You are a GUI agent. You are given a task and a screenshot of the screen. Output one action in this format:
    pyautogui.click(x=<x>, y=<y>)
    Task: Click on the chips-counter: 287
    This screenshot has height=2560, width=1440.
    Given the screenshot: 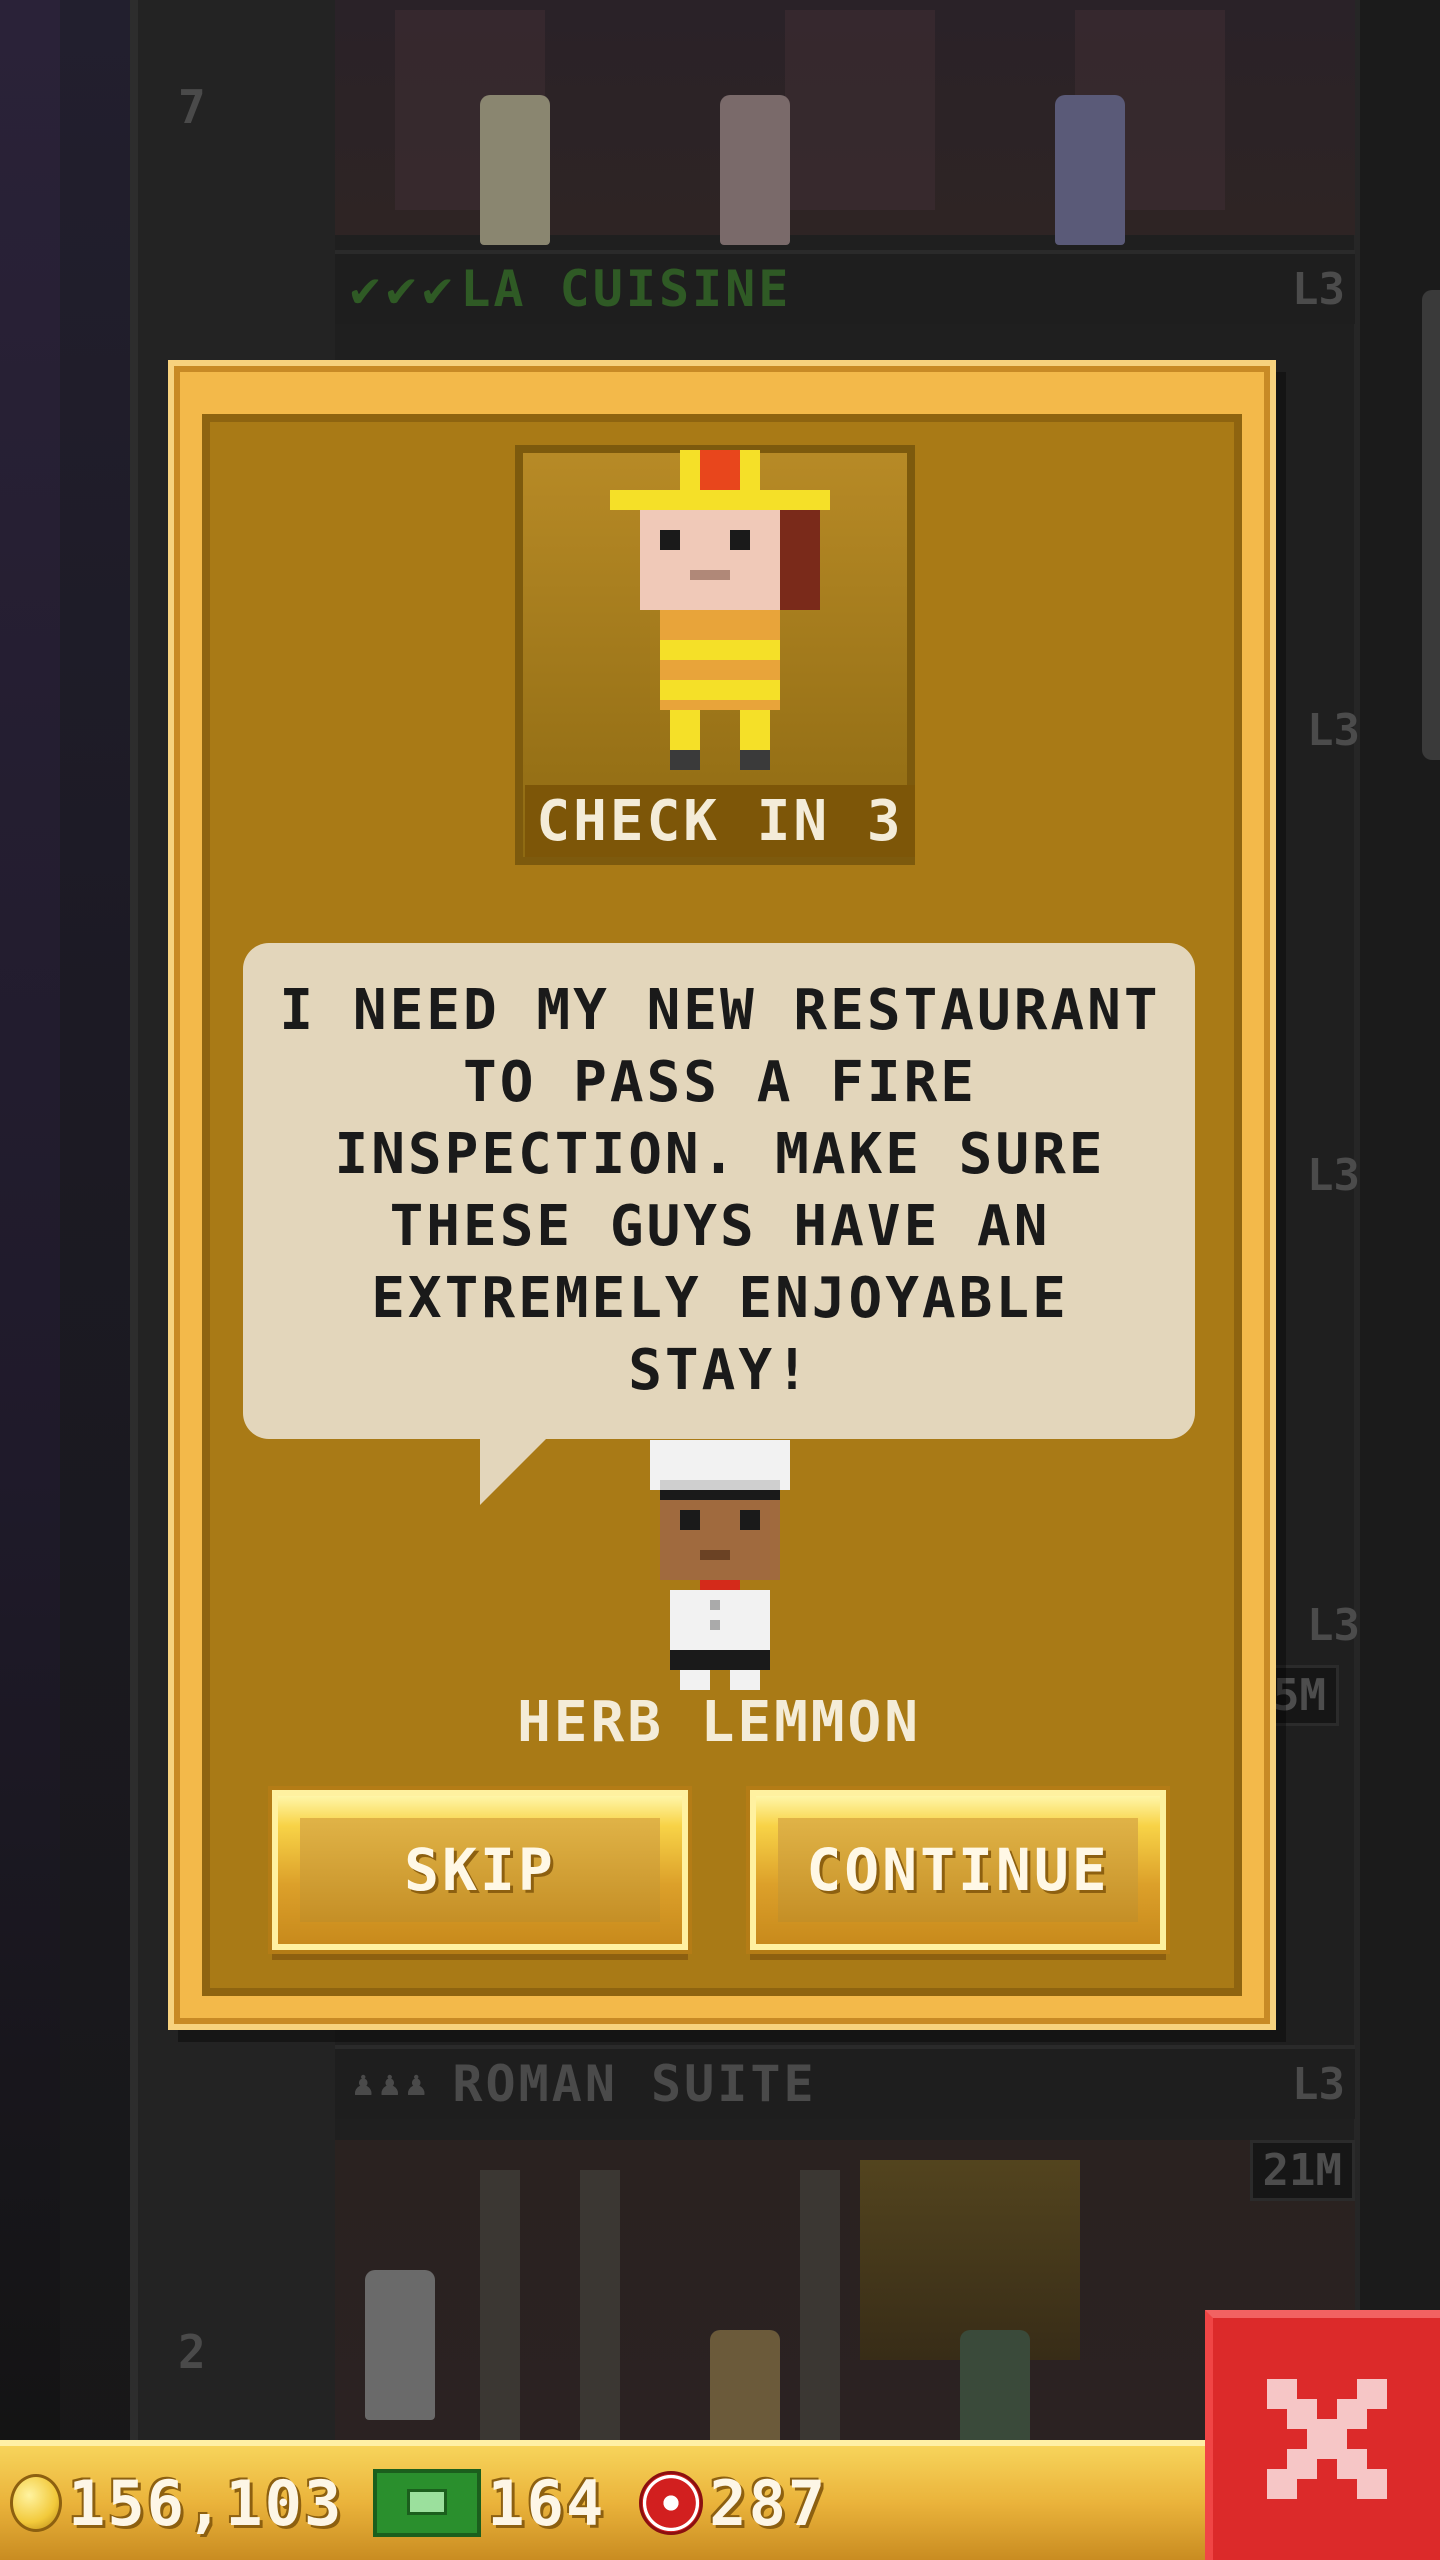 What is the action you would take?
    pyautogui.click(x=721, y=2503)
    